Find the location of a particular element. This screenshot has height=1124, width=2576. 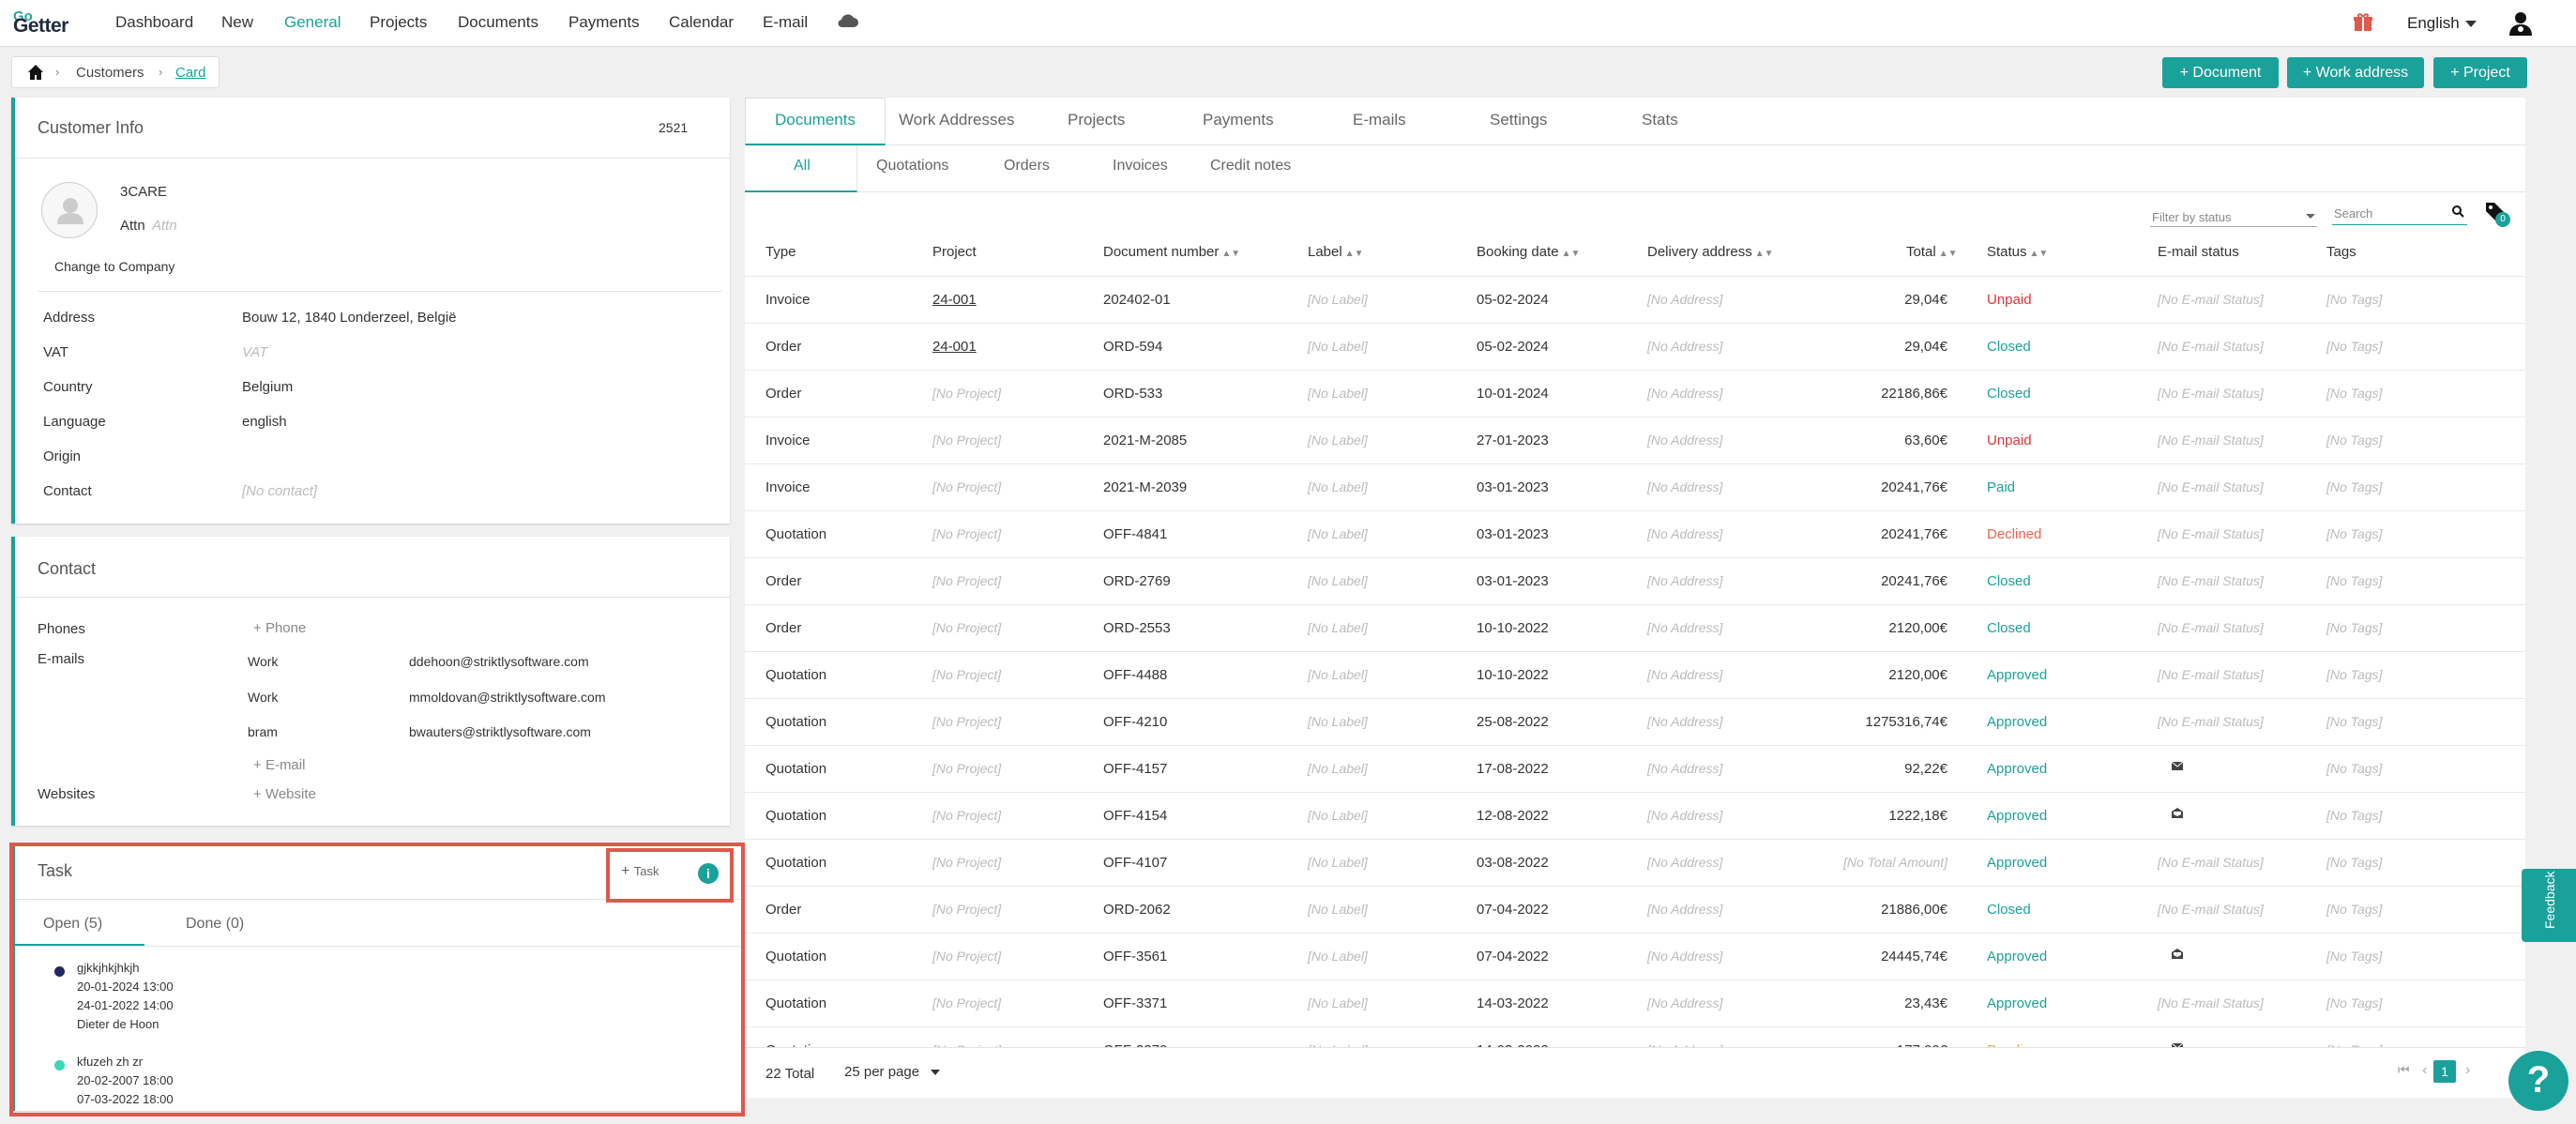

email-address: mmoldovan@striktlysoftware.com is located at coordinates (507, 698).